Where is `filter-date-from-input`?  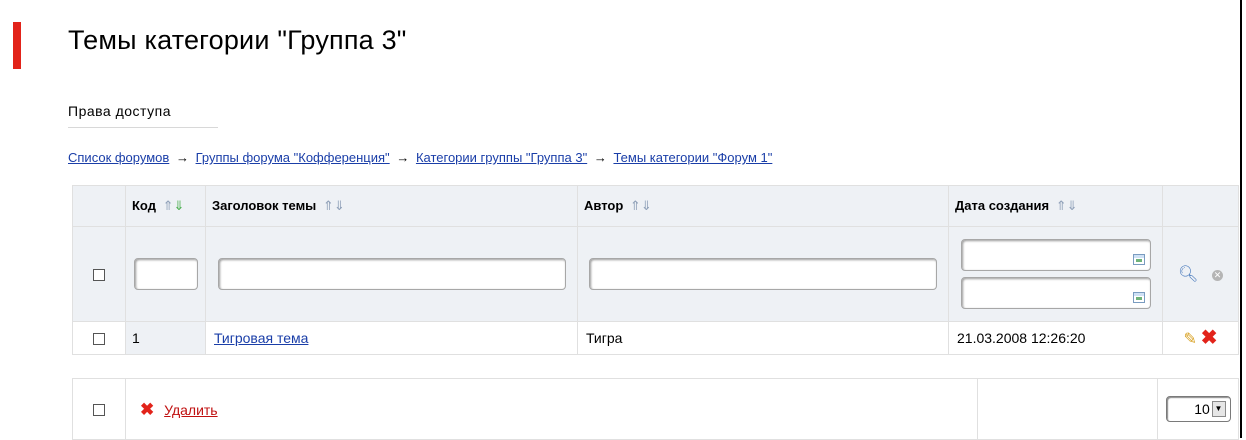
filter-date-from-input is located at coordinates (1055, 255).